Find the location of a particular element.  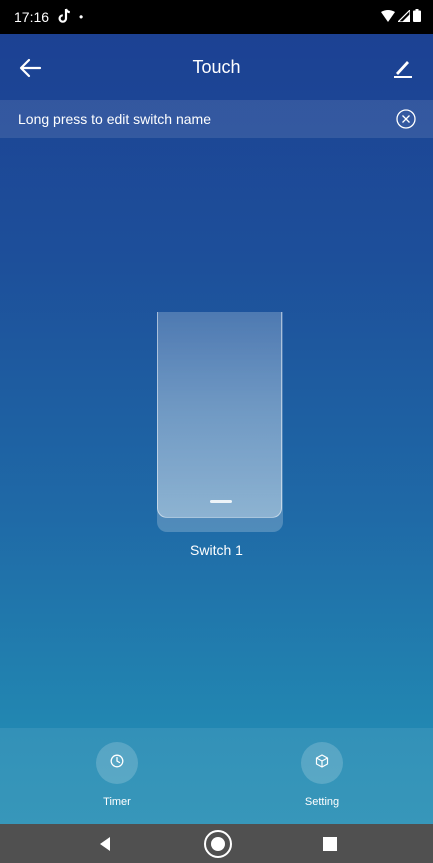

switch-label: Switch 1 is located at coordinates (216, 550).